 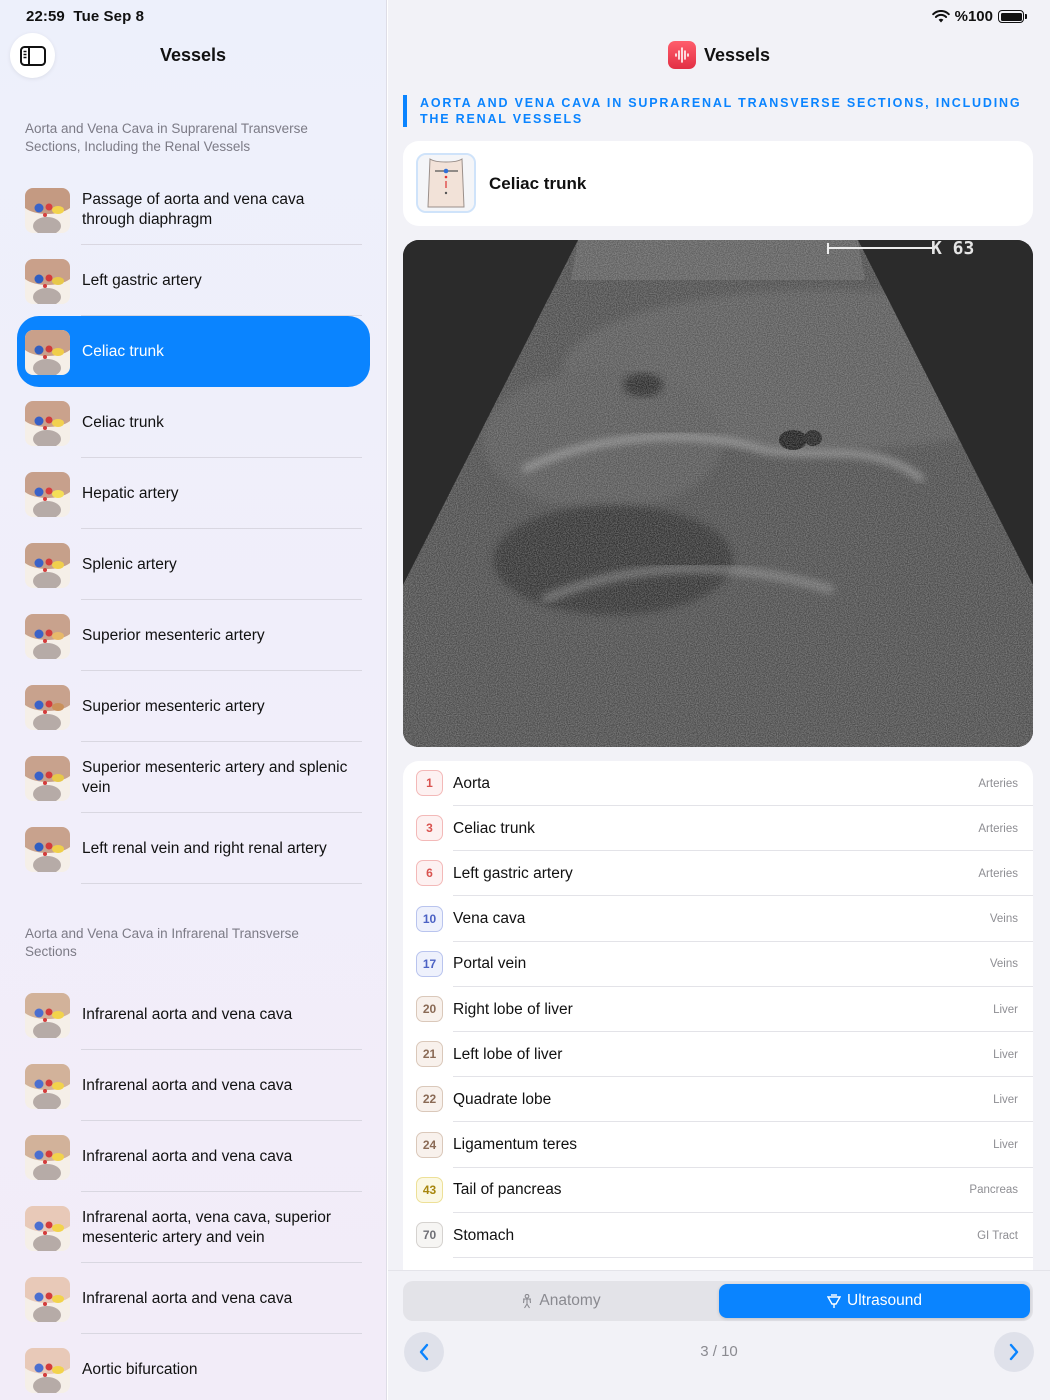 What do you see at coordinates (513, 873) in the screenshot?
I see `structure-name: Left gastric artery` at bounding box center [513, 873].